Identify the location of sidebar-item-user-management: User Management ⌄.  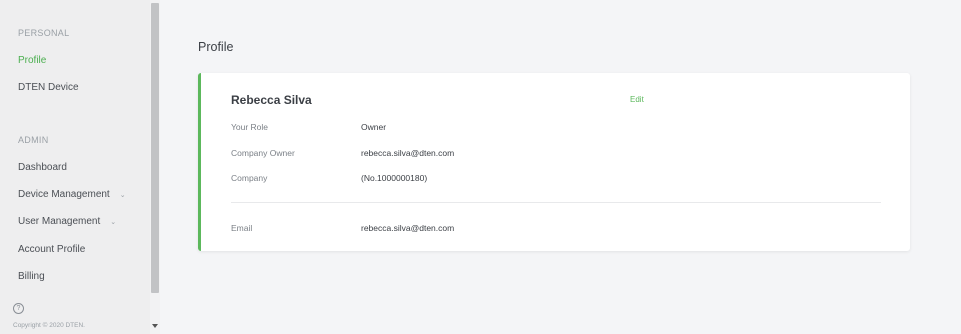
(67, 221).